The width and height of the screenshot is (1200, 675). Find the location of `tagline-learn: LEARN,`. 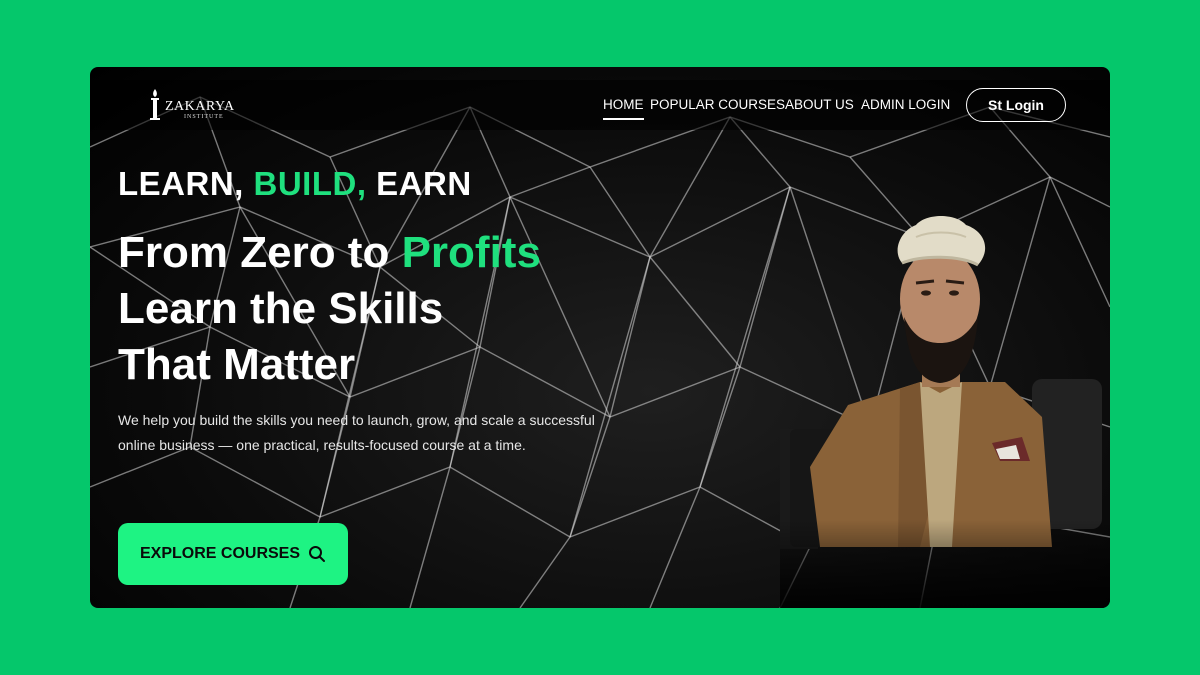

tagline-learn: LEARN, is located at coordinates (186, 183).